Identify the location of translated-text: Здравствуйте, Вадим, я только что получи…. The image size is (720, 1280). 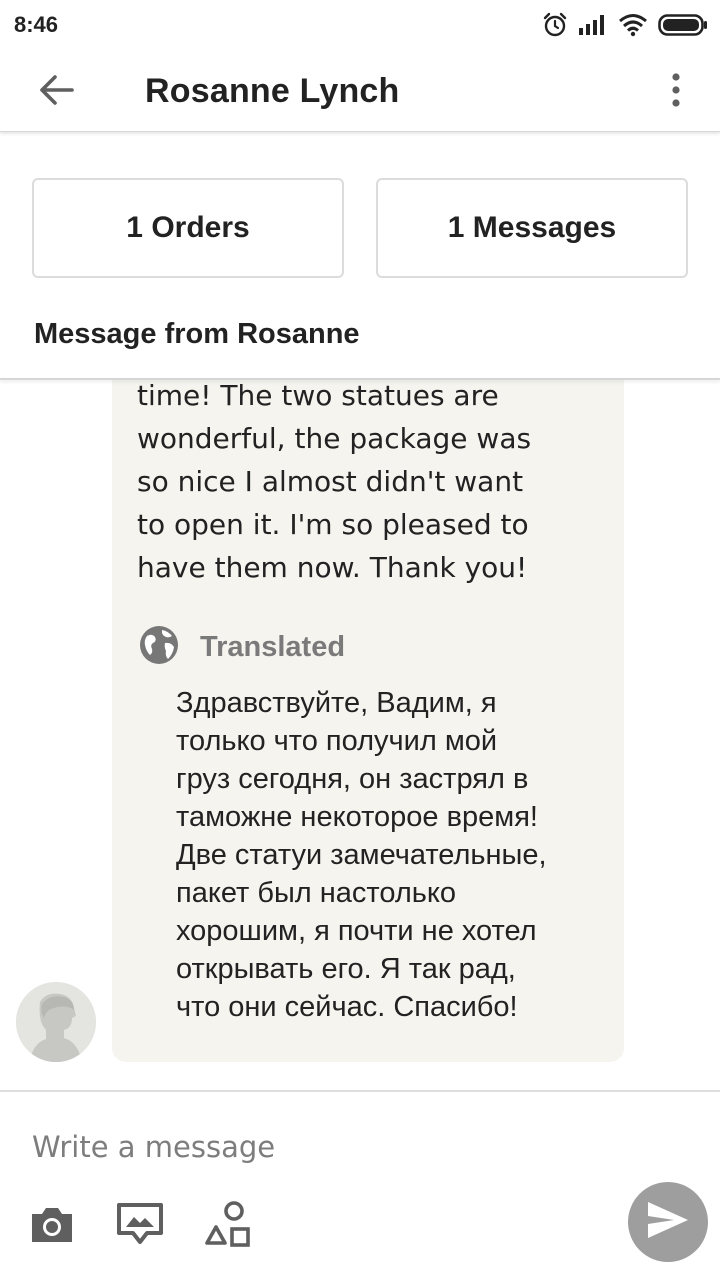
(361, 855).